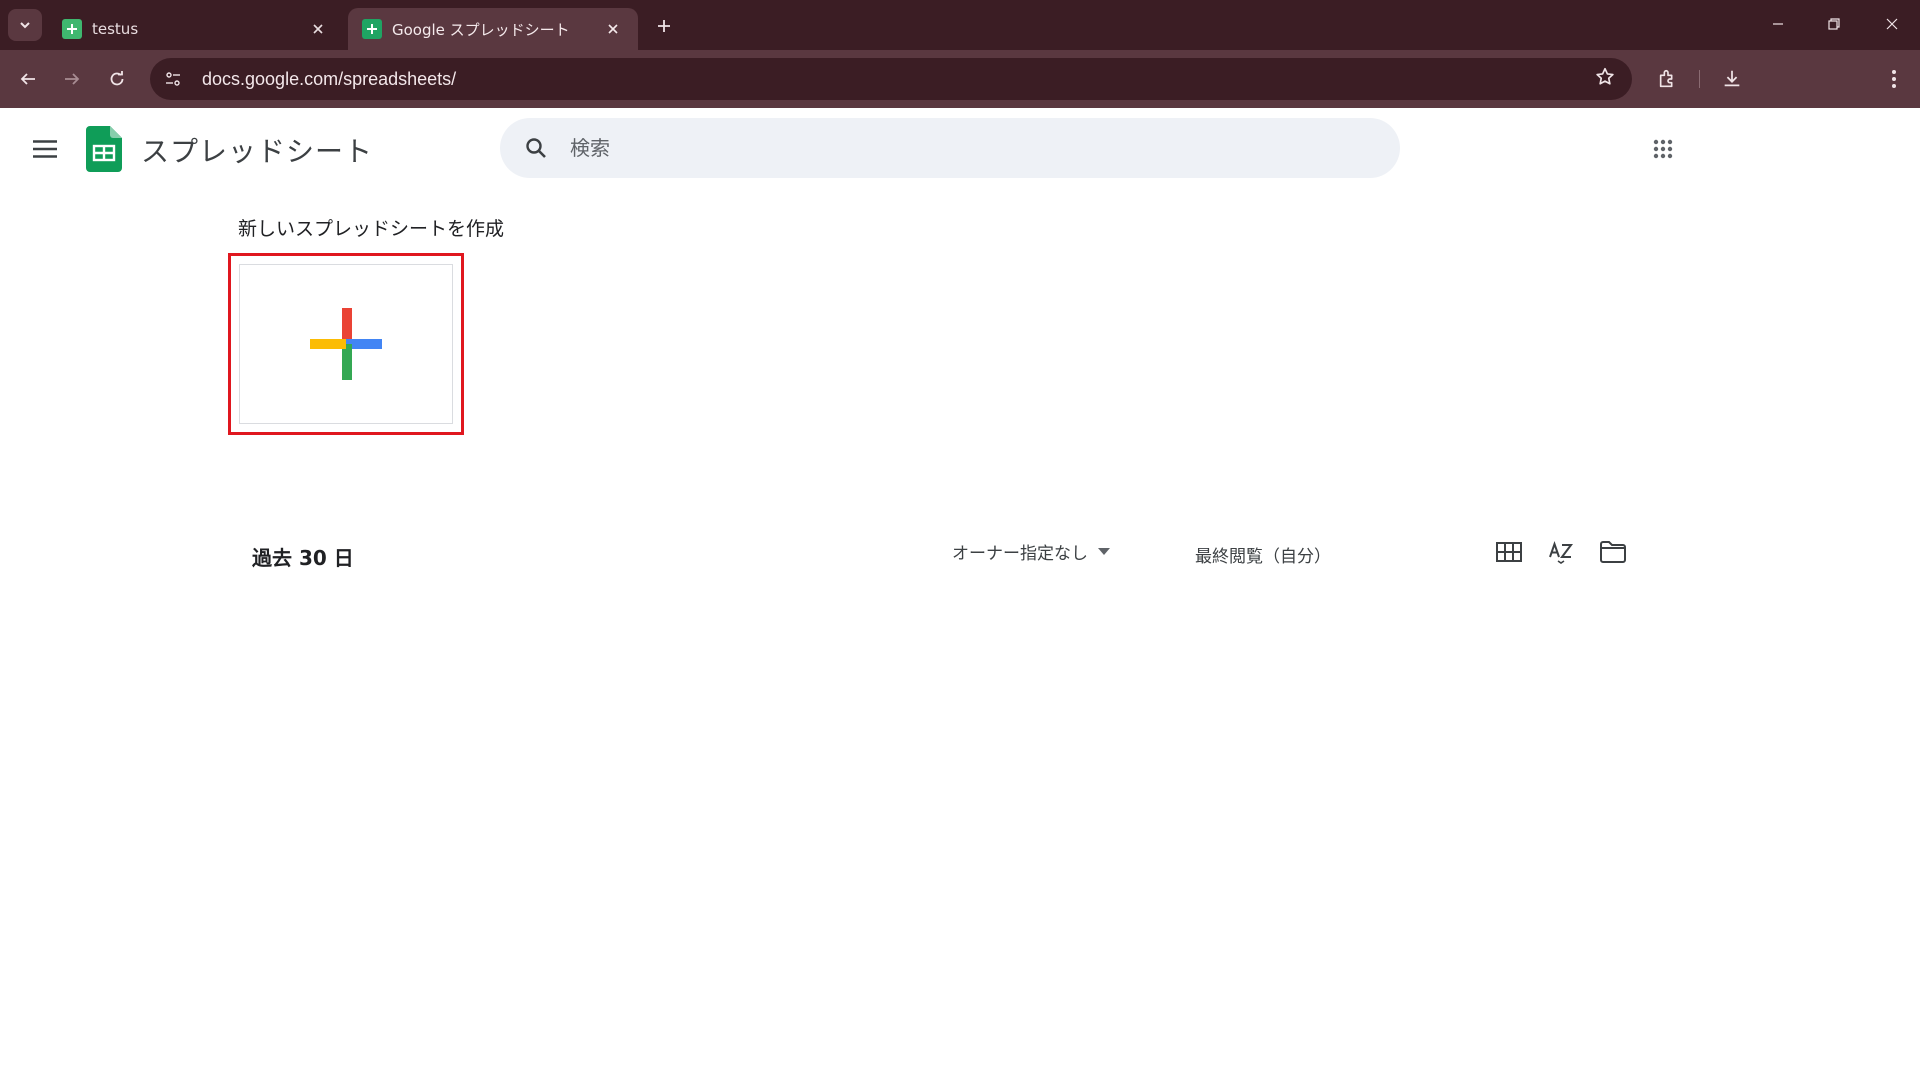 This screenshot has height=1080, width=1920. I want to click on blank-spreadsheet-template, so click(346, 344).